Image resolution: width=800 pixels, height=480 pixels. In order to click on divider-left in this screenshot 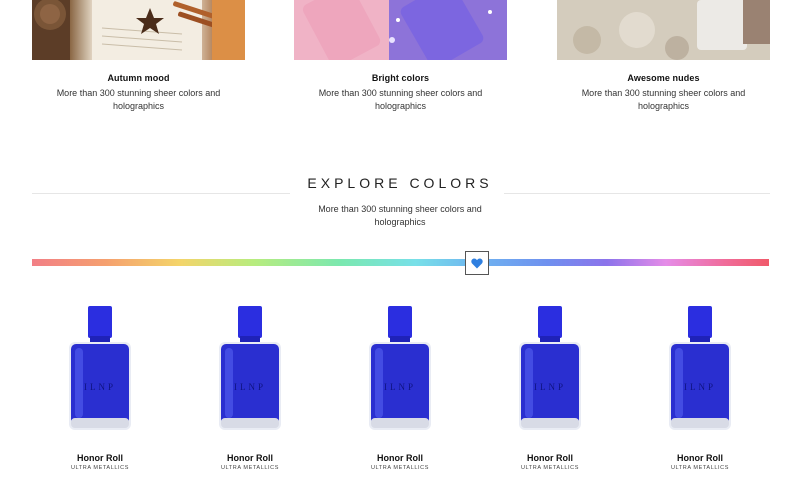, I will do `click(161, 193)`.